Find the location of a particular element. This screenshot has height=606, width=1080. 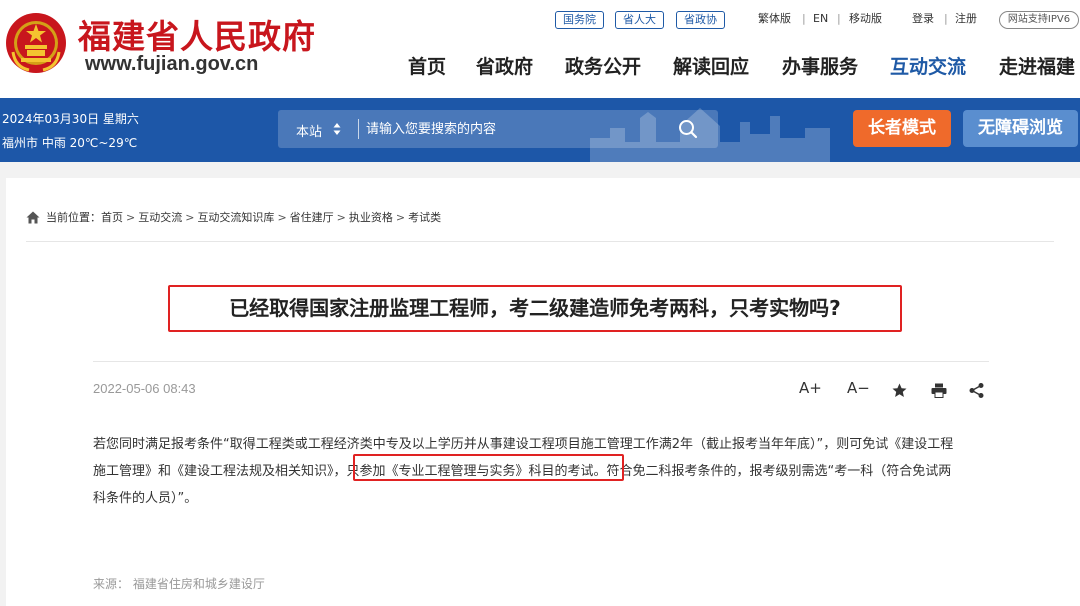

sort-arrows-icon is located at coordinates (337, 129).